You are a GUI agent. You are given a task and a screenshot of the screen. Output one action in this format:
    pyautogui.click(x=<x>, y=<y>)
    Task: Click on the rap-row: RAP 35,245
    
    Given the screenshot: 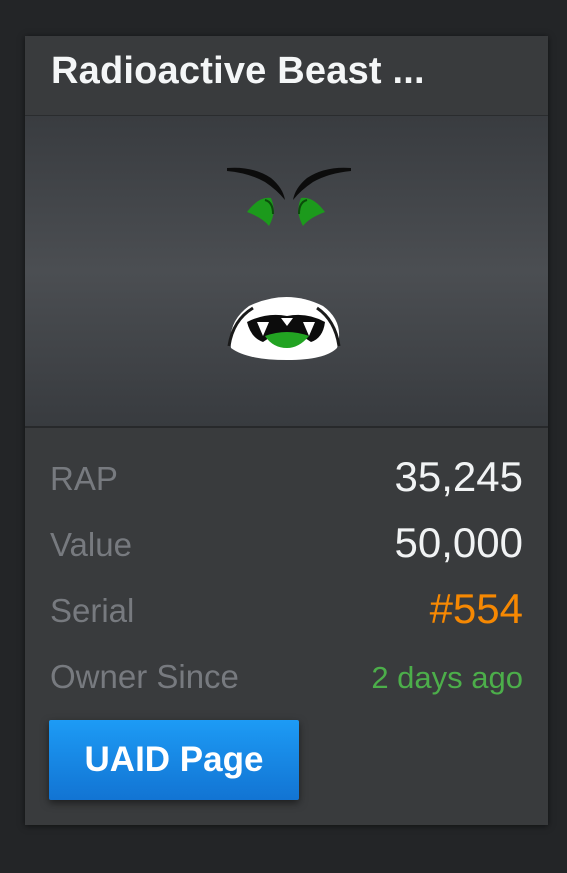 What is the action you would take?
    pyautogui.click(x=286, y=481)
    